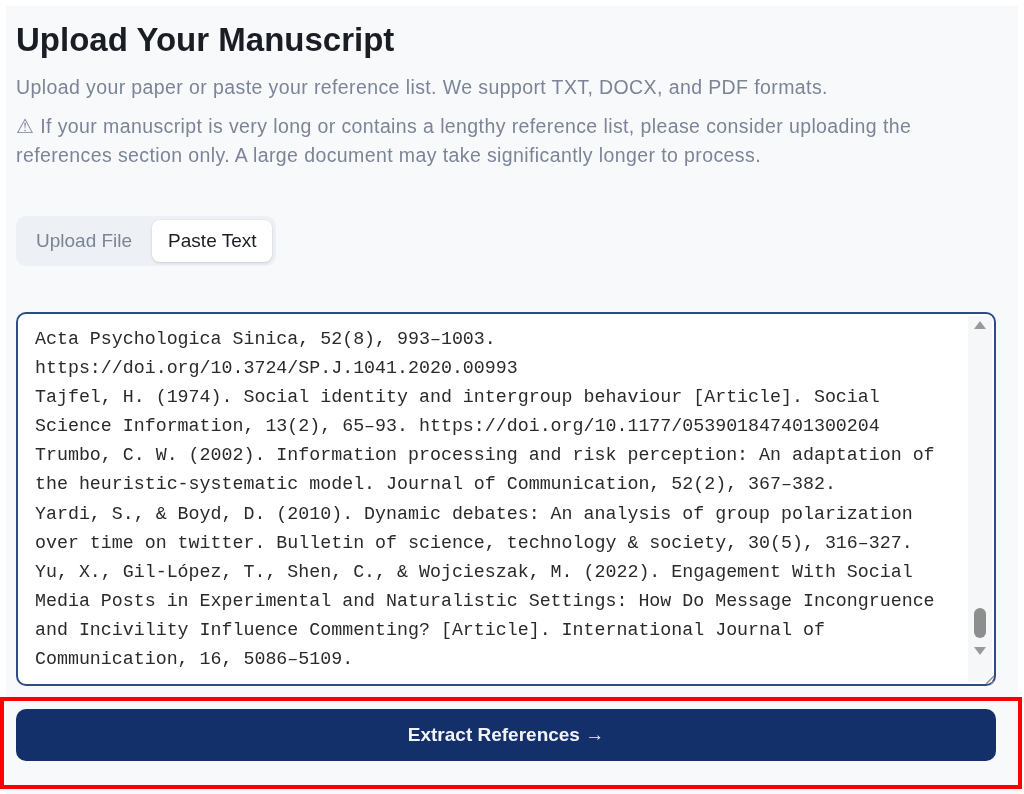  Describe the element at coordinates (422, 87) in the screenshot. I see `intro-text: Upload your paper or paste your reference list. We support TXT, DOCX, and PDF formats.` at that location.